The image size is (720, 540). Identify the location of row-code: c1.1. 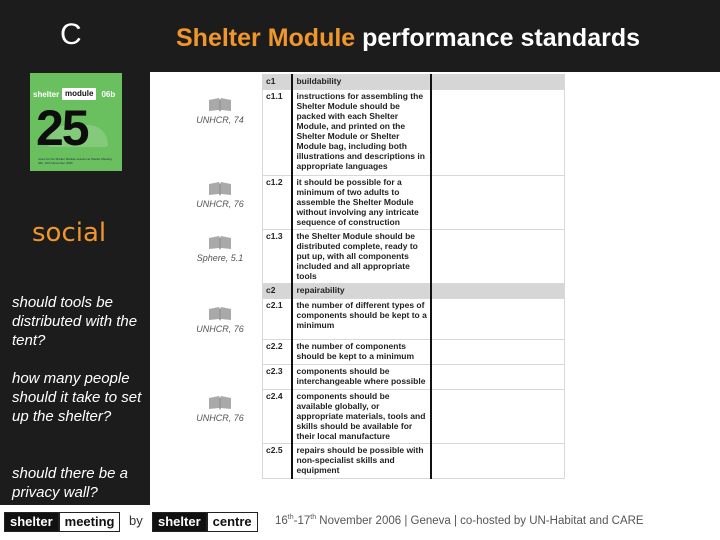
(277, 132).